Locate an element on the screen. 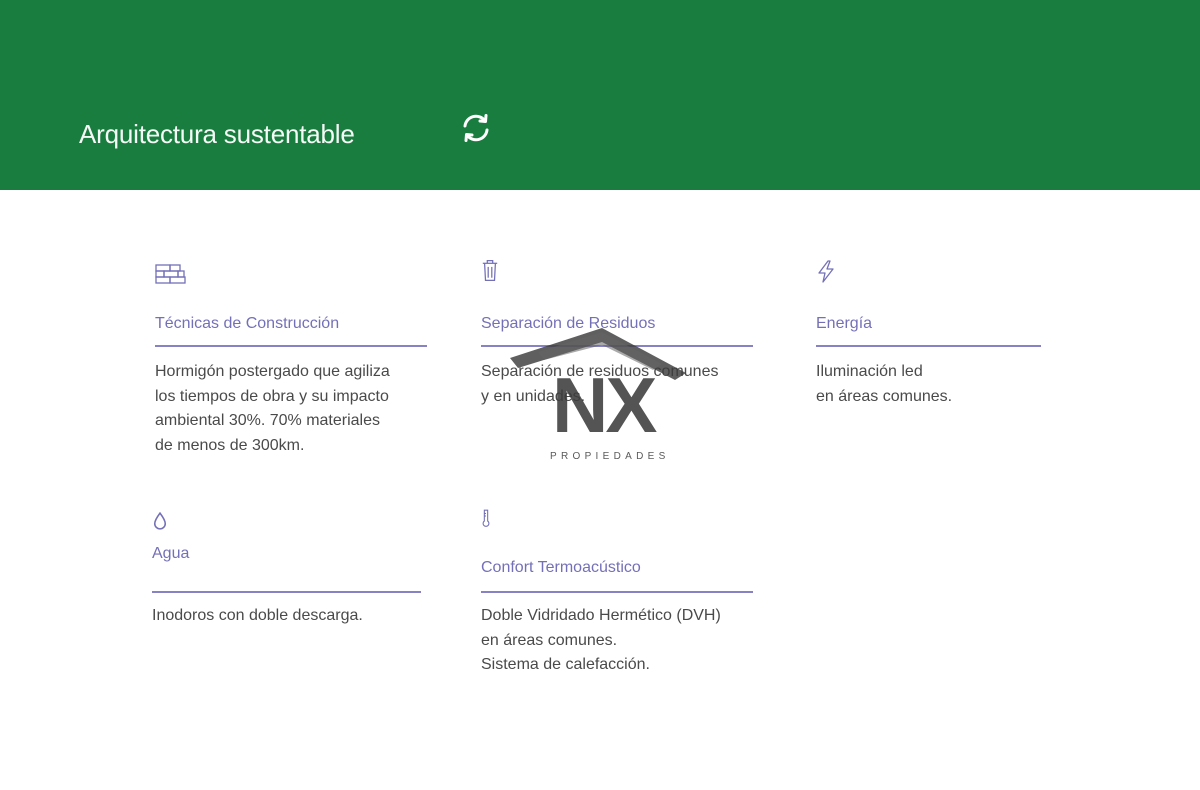  page-title: Arquitectura sustentable is located at coordinates (217, 134).